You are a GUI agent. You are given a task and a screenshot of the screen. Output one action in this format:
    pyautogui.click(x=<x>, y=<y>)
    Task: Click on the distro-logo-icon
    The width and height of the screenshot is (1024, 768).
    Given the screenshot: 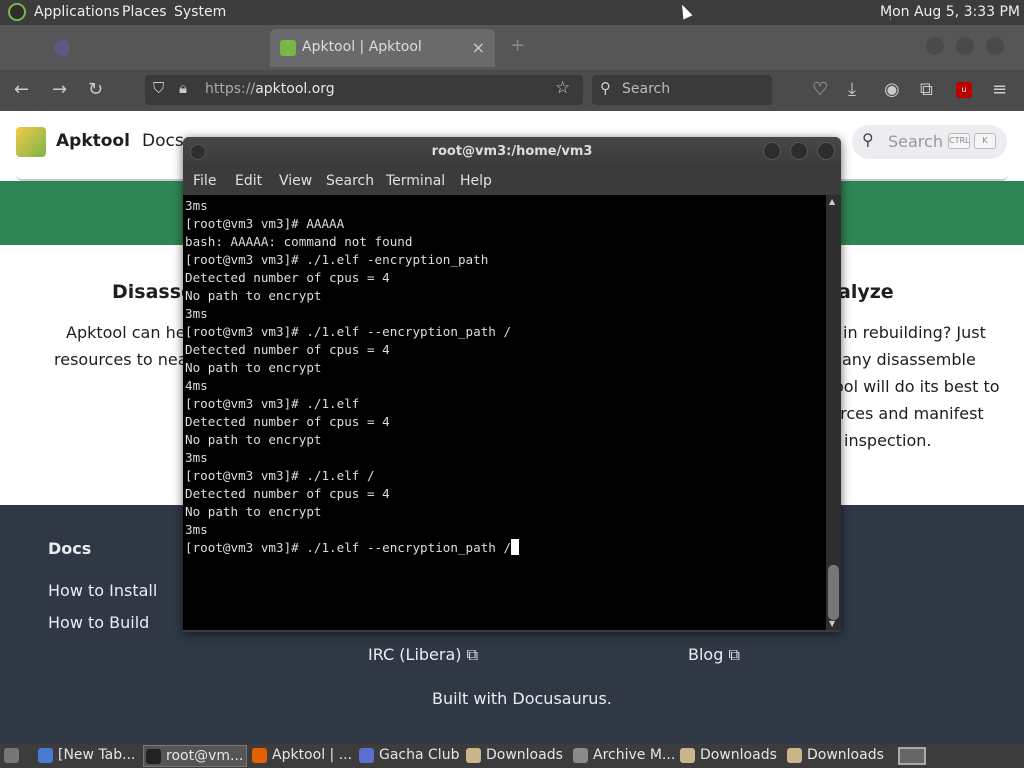 What is the action you would take?
    pyautogui.click(x=17, y=12)
    